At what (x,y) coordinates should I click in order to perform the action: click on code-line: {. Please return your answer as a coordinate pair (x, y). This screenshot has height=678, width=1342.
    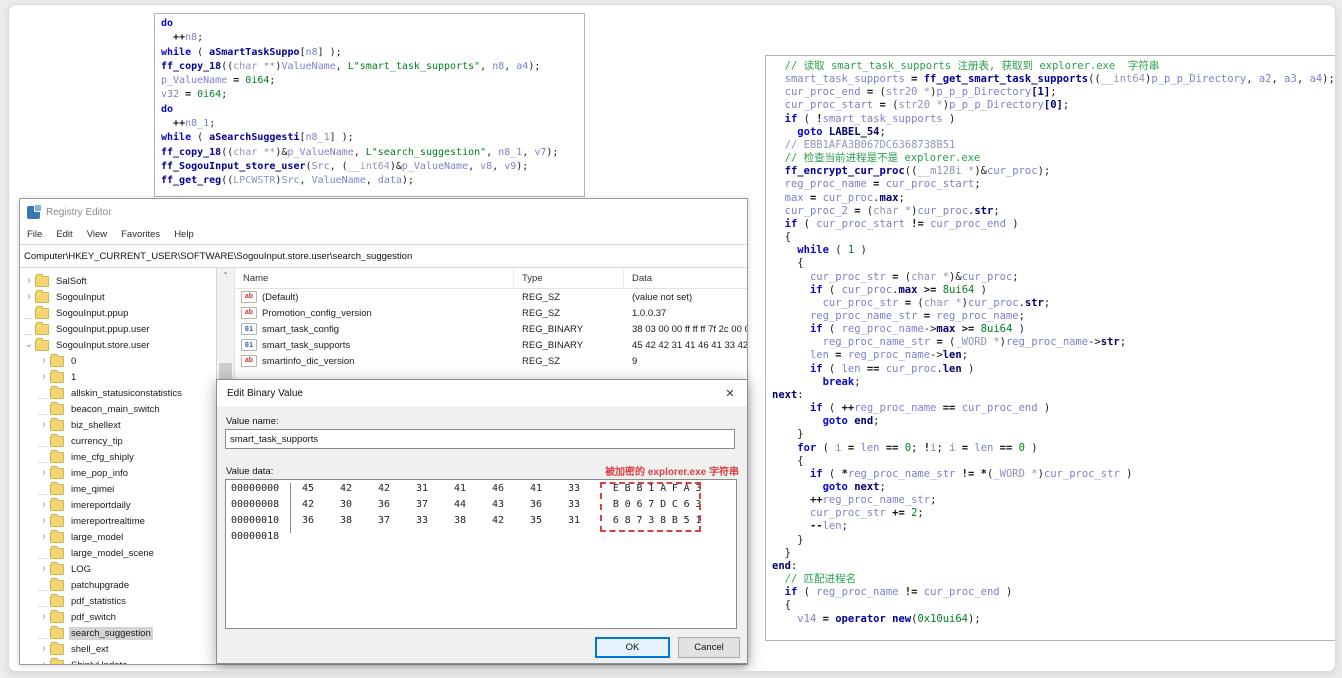
    Looking at the image, I should click on (788, 460).